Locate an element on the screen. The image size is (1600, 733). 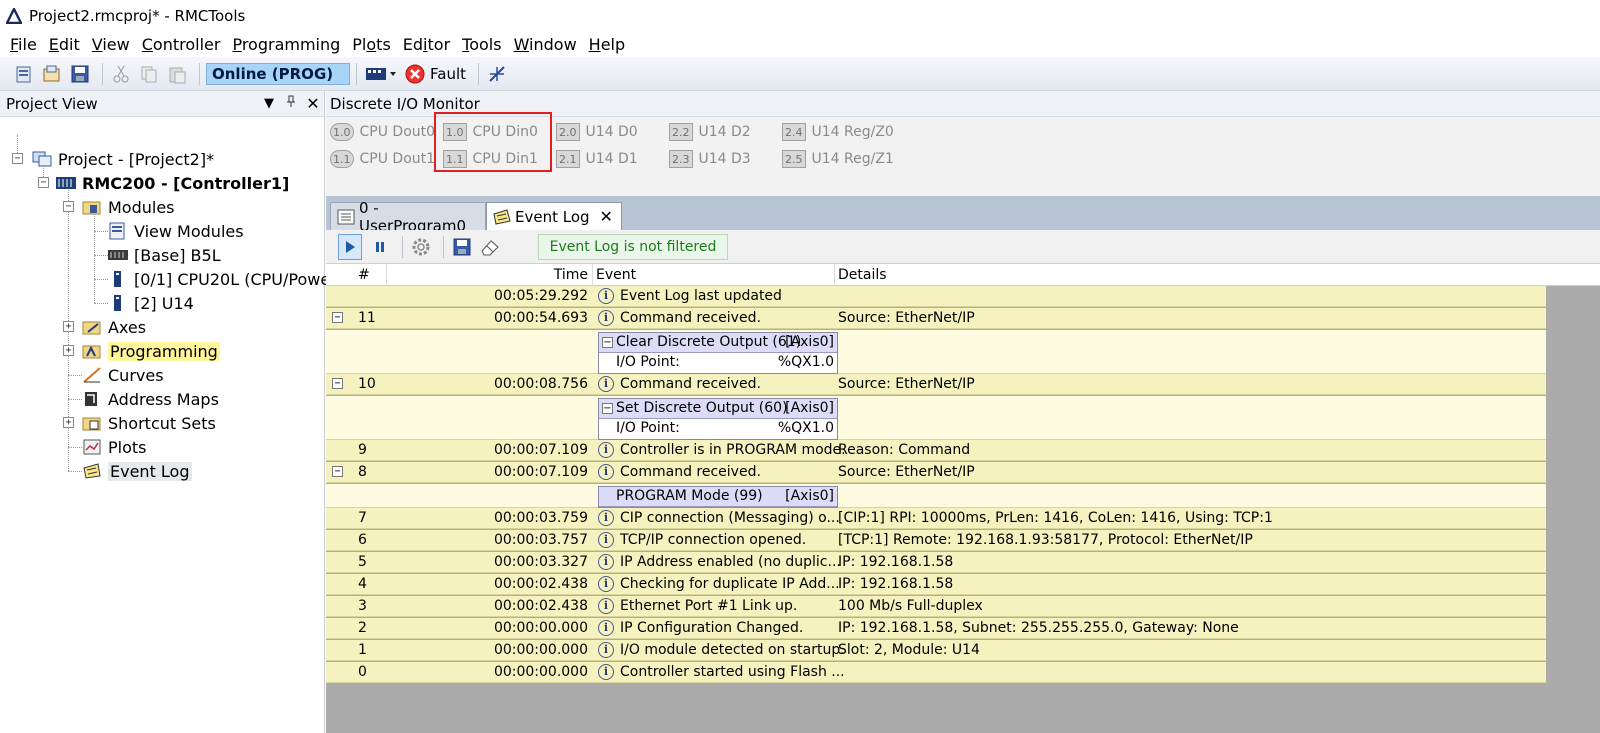
fault-icon is located at coordinates (415, 74).